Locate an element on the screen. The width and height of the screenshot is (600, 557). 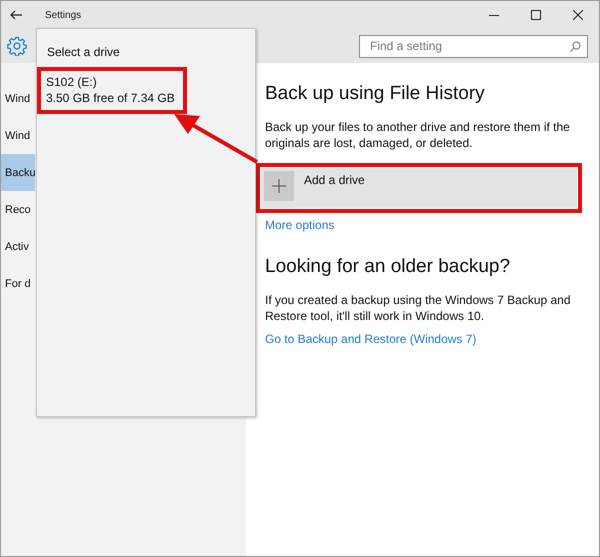
sidebar-item: Reco is located at coordinates (18, 209).